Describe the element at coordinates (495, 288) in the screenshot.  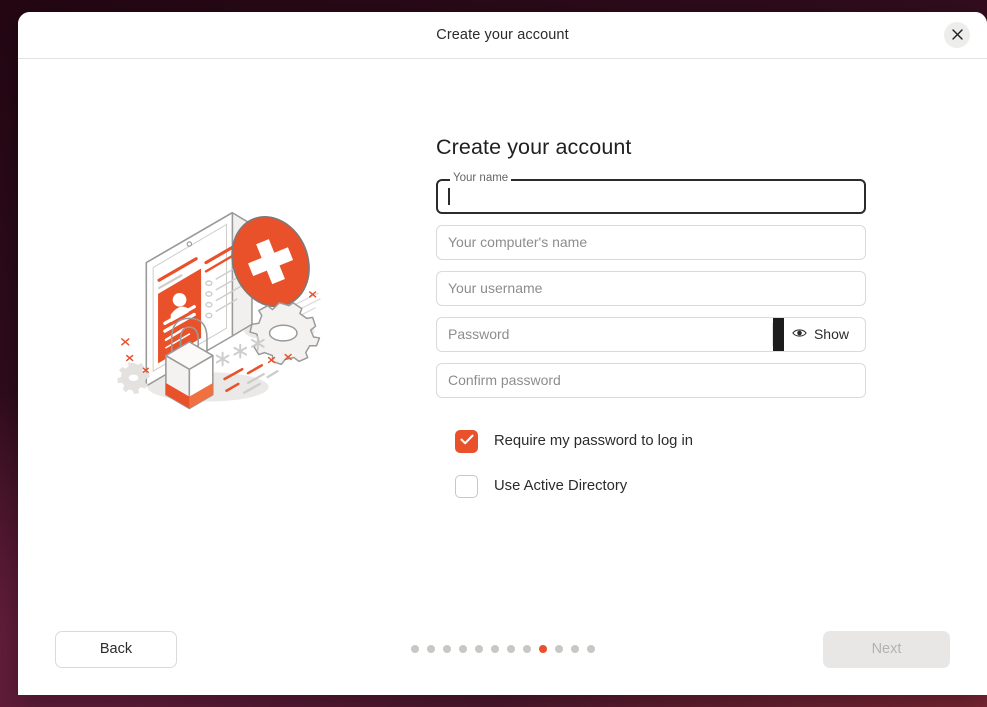
I see `username-placeholder: Your username` at that location.